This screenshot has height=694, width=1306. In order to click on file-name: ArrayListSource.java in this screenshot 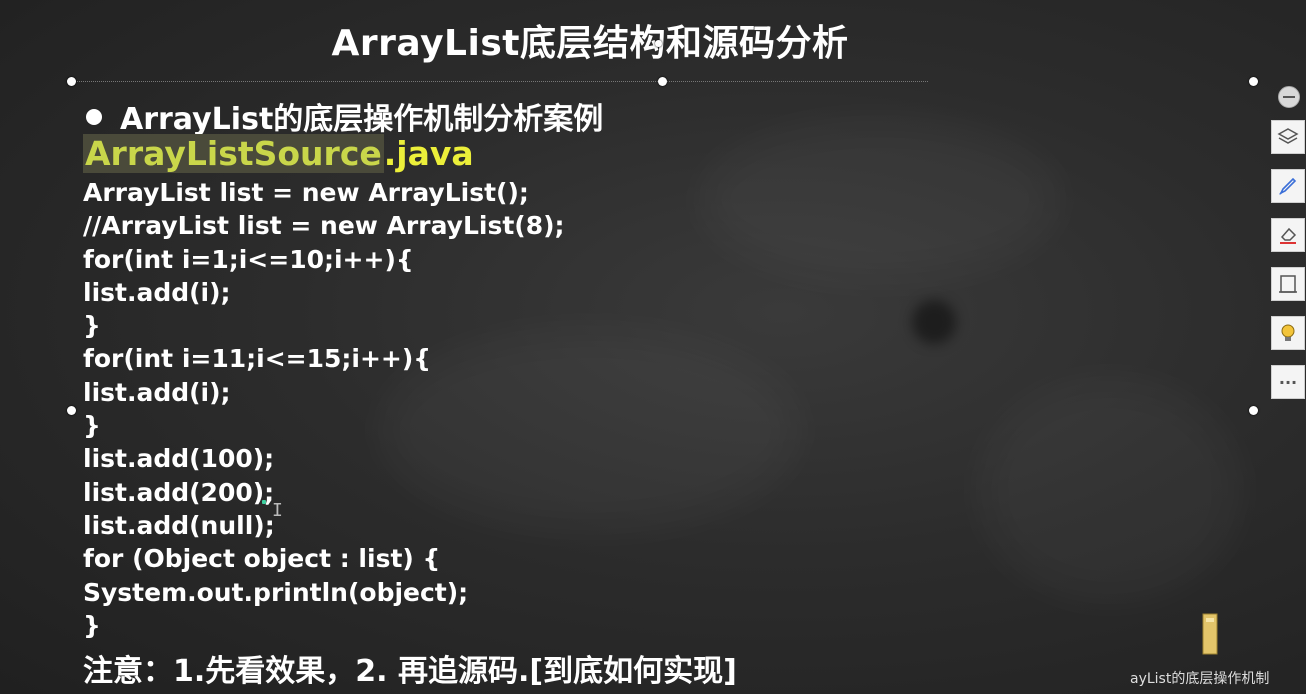, I will do `click(278, 153)`.